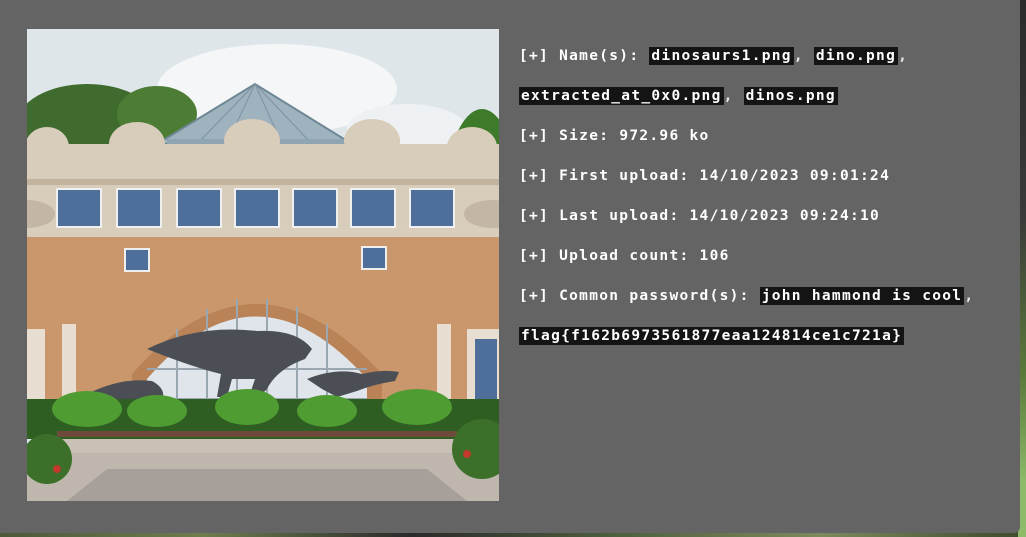 The image size is (1026, 537). I want to click on size-value: 972.96 ko, so click(664, 136).